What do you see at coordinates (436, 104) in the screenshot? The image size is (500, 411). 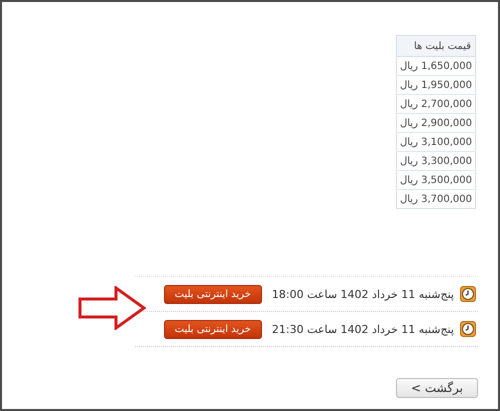 I see `table-cell: 2,700,000 ریال` at bounding box center [436, 104].